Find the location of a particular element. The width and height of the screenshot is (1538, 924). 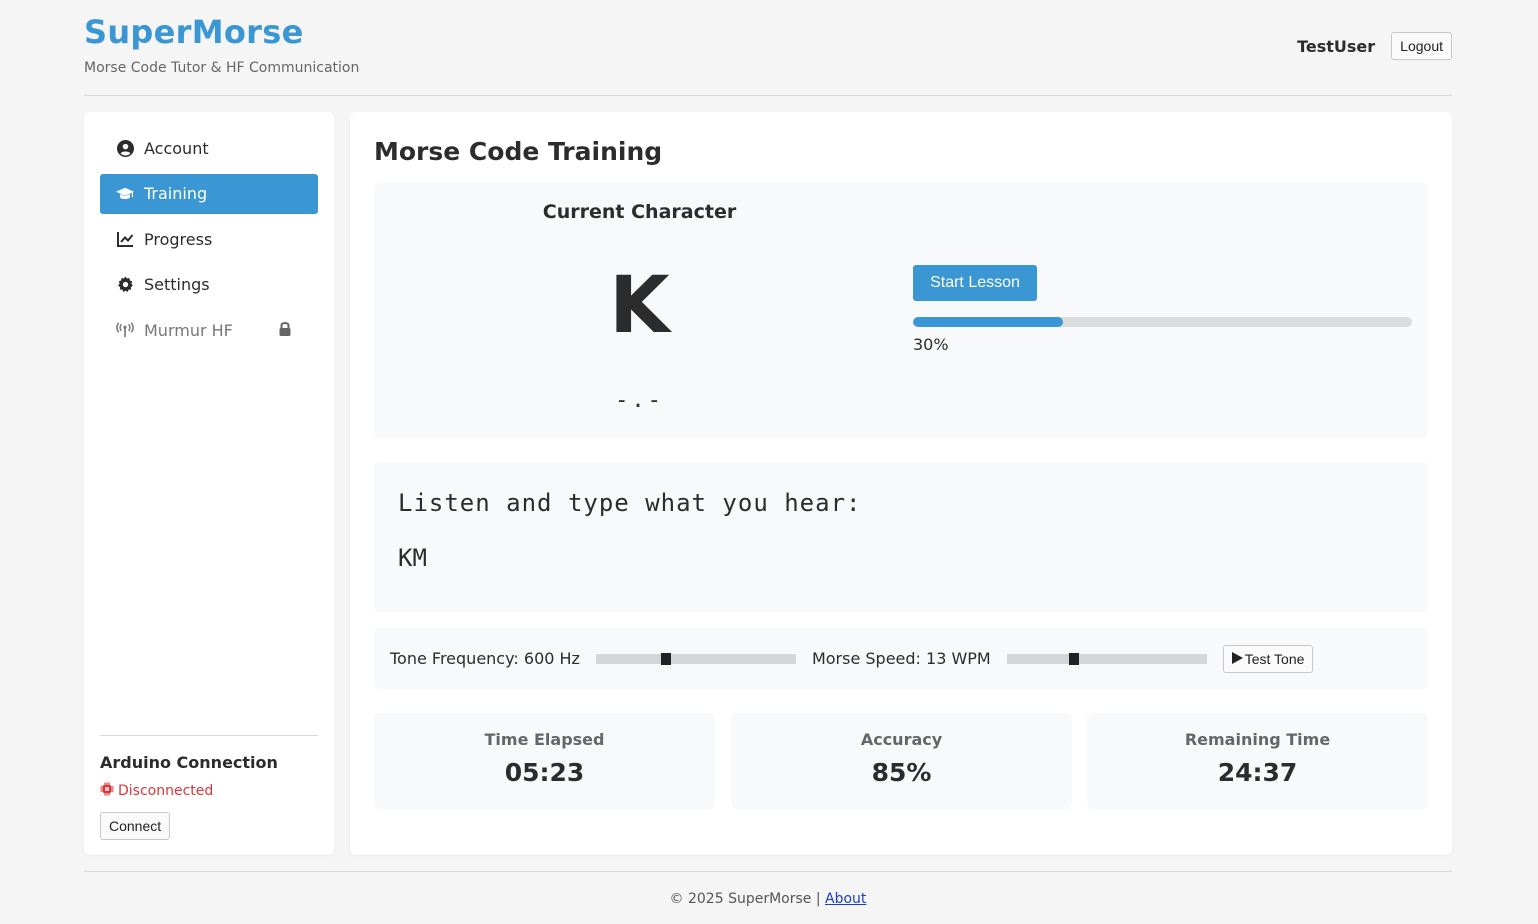

sidebar-item-progress: Progress is located at coordinates (209, 239).